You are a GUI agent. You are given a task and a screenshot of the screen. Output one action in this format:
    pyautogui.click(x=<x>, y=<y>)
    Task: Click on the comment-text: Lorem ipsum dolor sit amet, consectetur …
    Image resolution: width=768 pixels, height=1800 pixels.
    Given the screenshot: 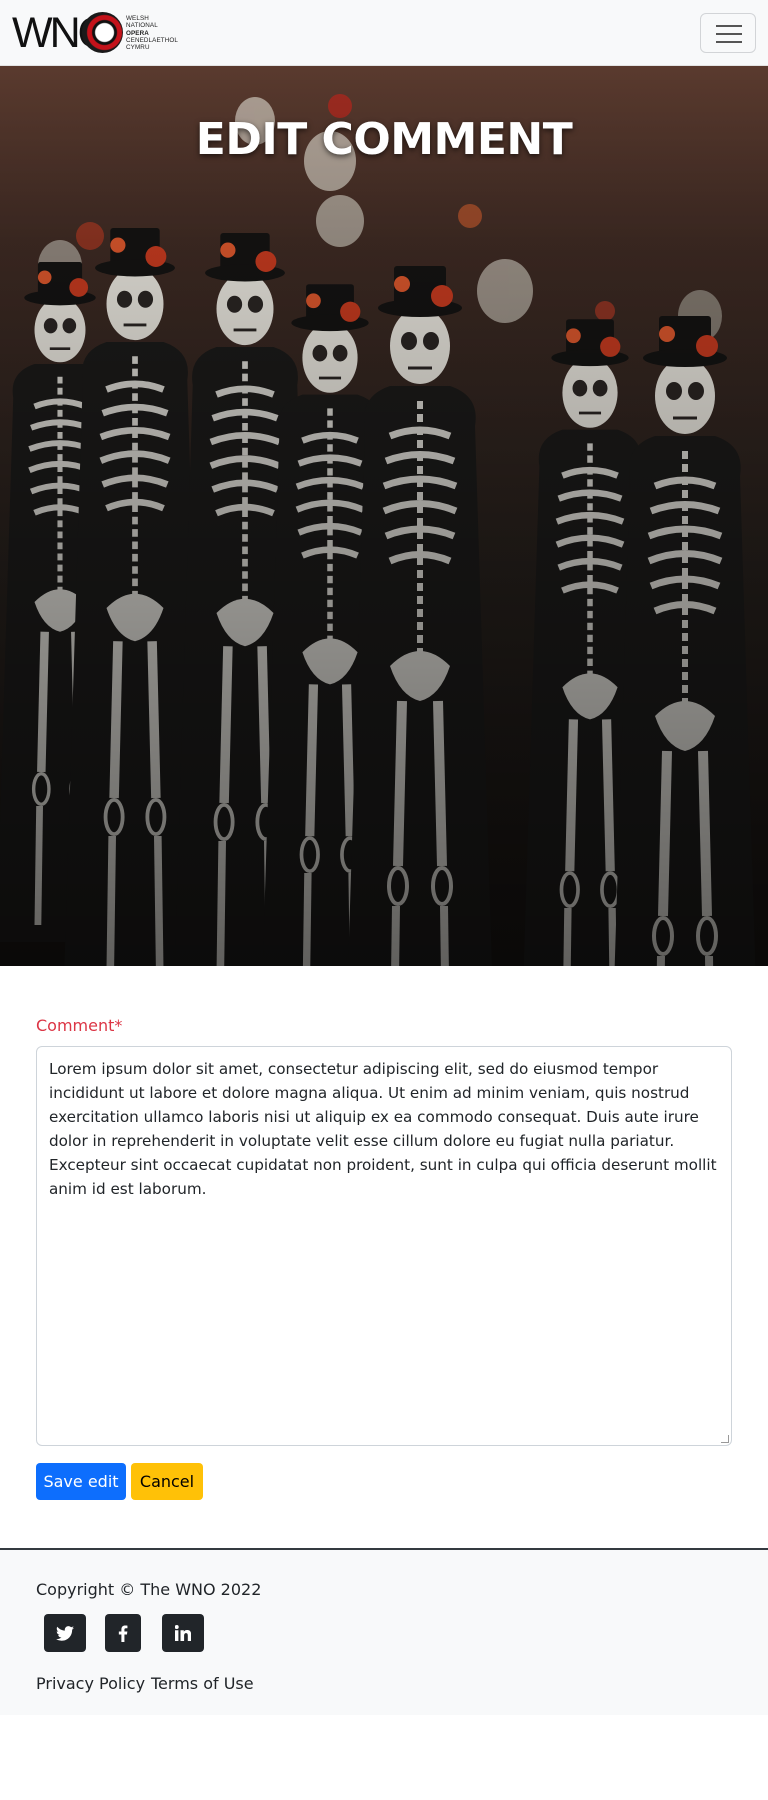 What is the action you would take?
    pyautogui.click(x=383, y=1129)
    